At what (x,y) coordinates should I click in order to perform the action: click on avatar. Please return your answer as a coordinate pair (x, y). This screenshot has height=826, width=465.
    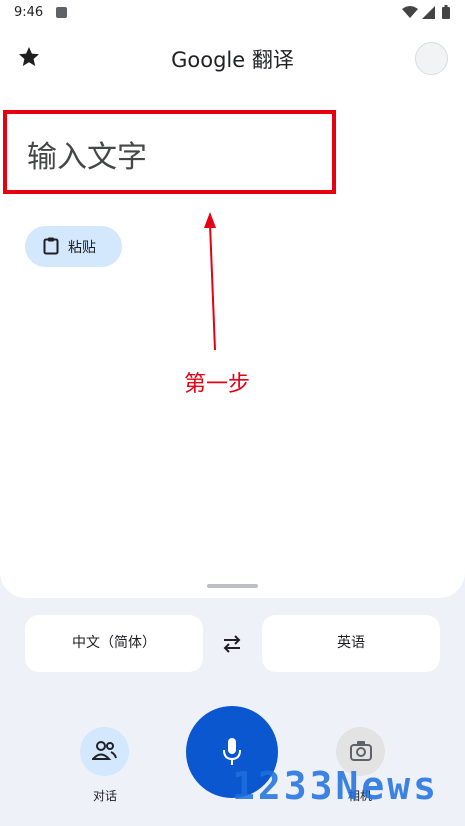
    Looking at the image, I should click on (431, 58).